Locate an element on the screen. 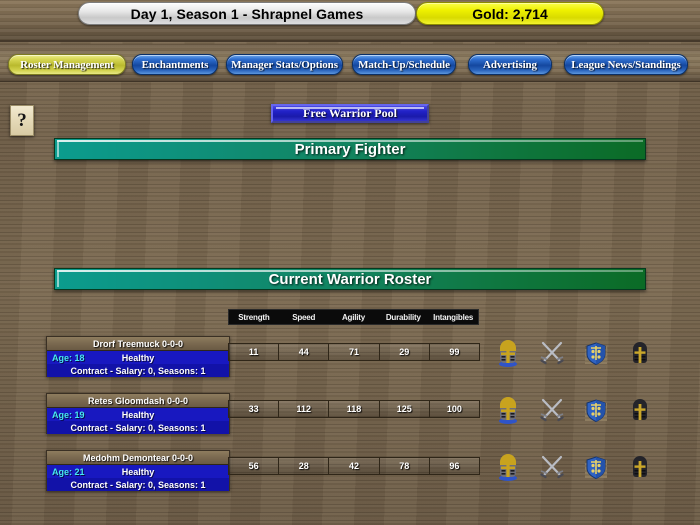 The width and height of the screenshot is (700, 525). stat-value-durability: 29 is located at coordinates (404, 352).